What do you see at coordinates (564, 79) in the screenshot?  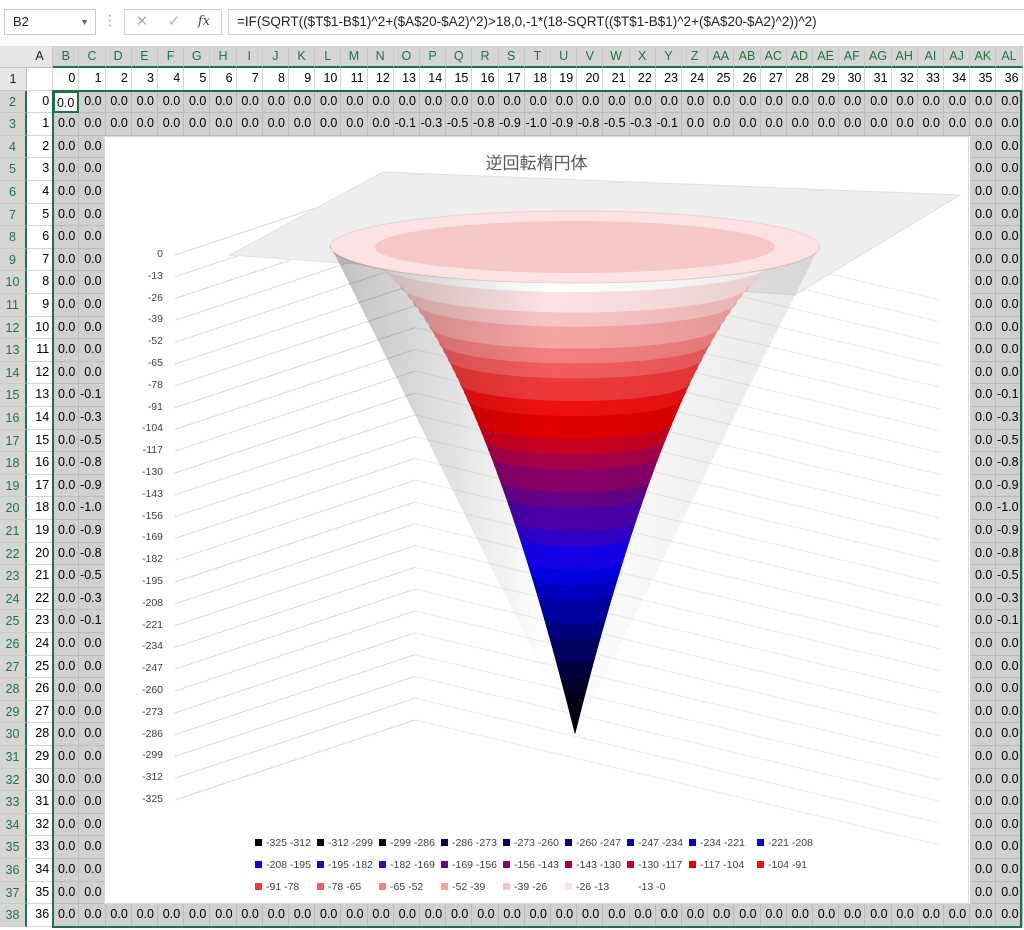 I see `cell-U1: 19` at bounding box center [564, 79].